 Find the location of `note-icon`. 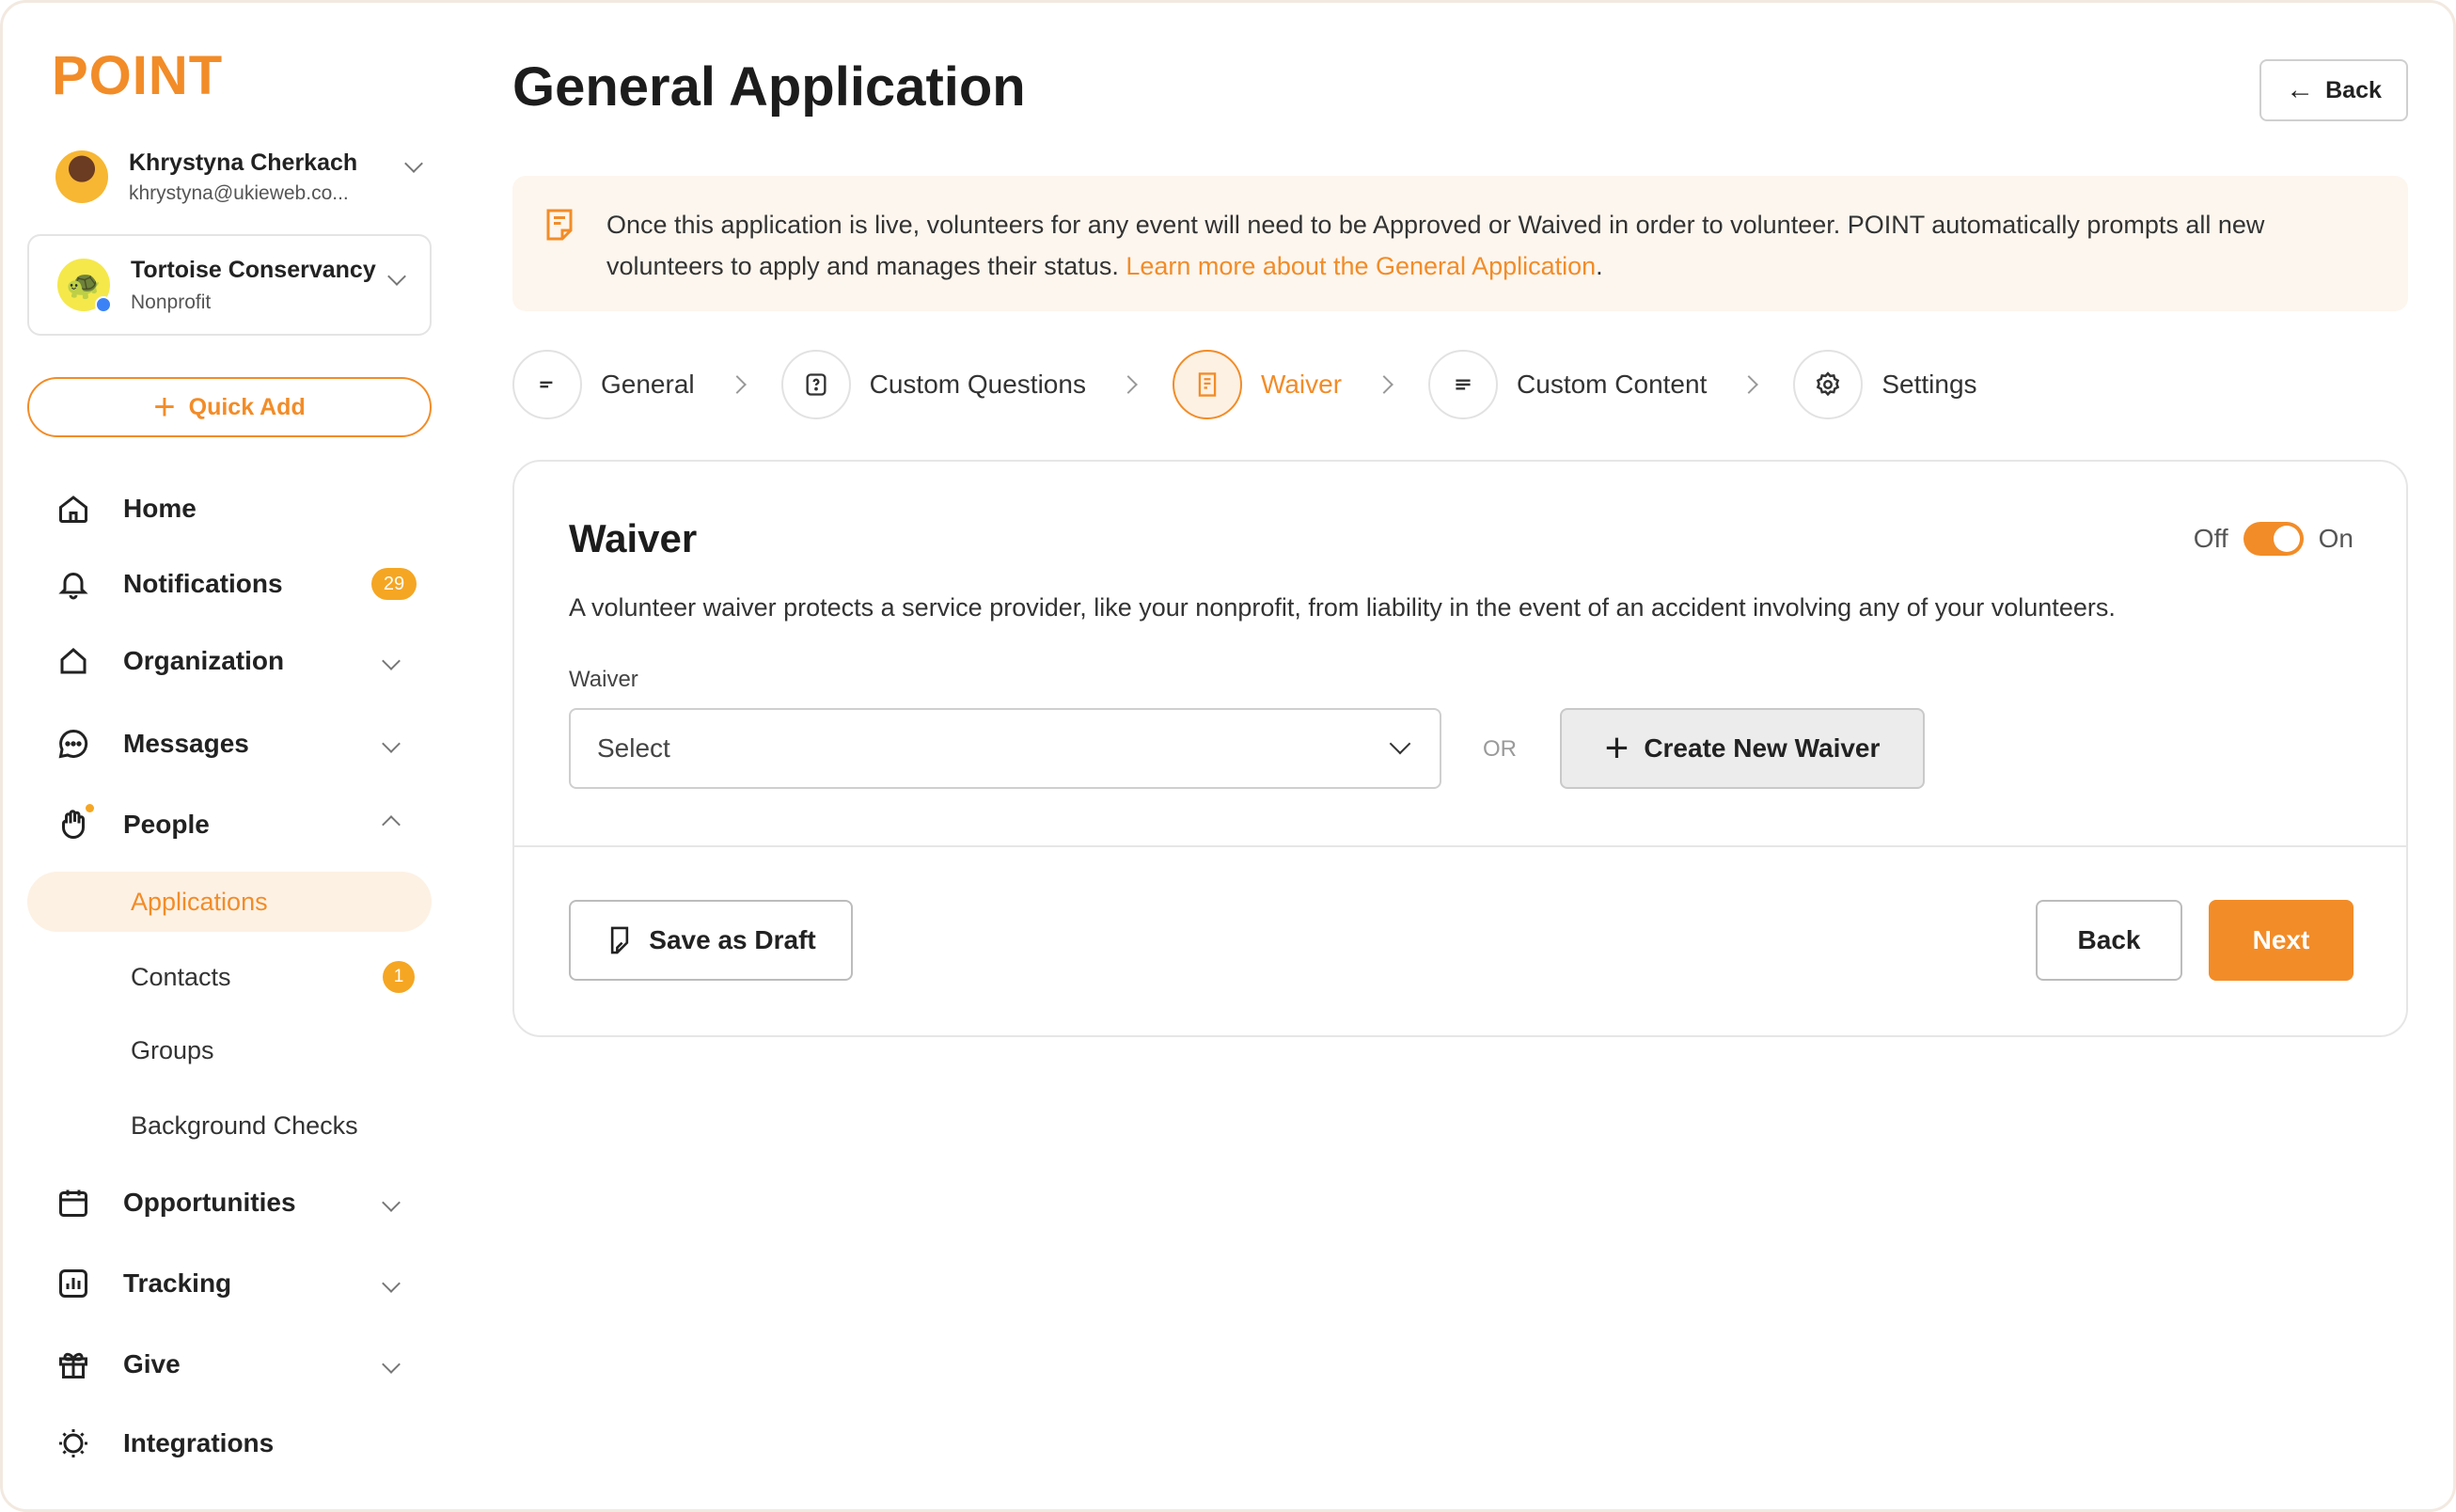

note-icon is located at coordinates (559, 227).